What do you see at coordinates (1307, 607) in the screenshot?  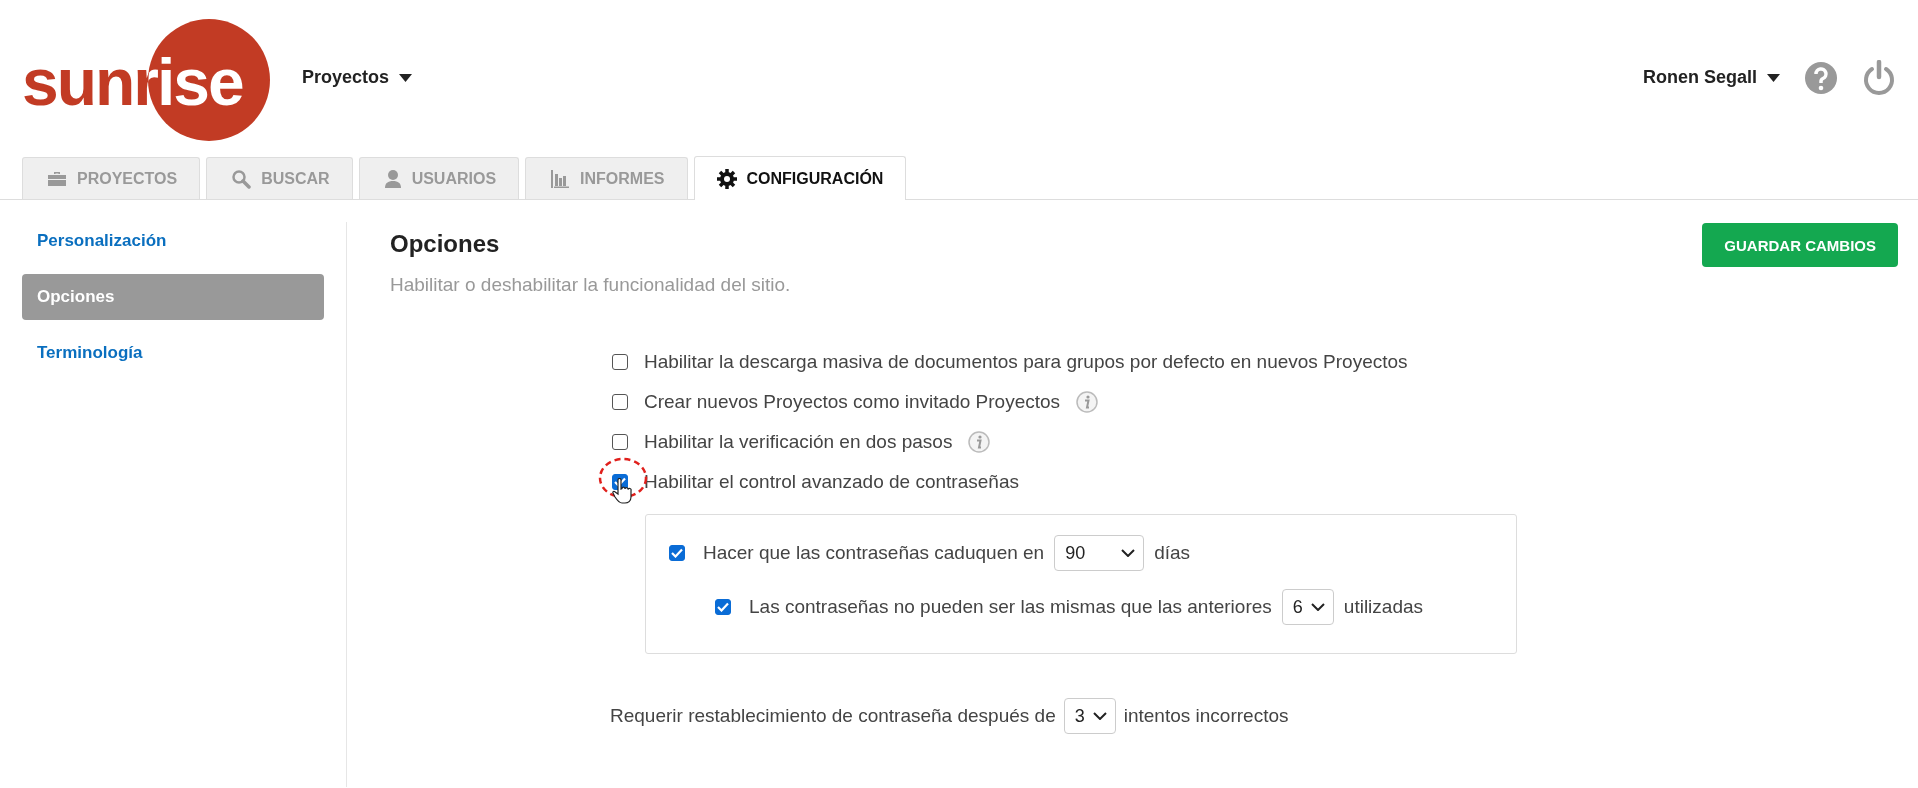 I see `select-field: 6` at bounding box center [1307, 607].